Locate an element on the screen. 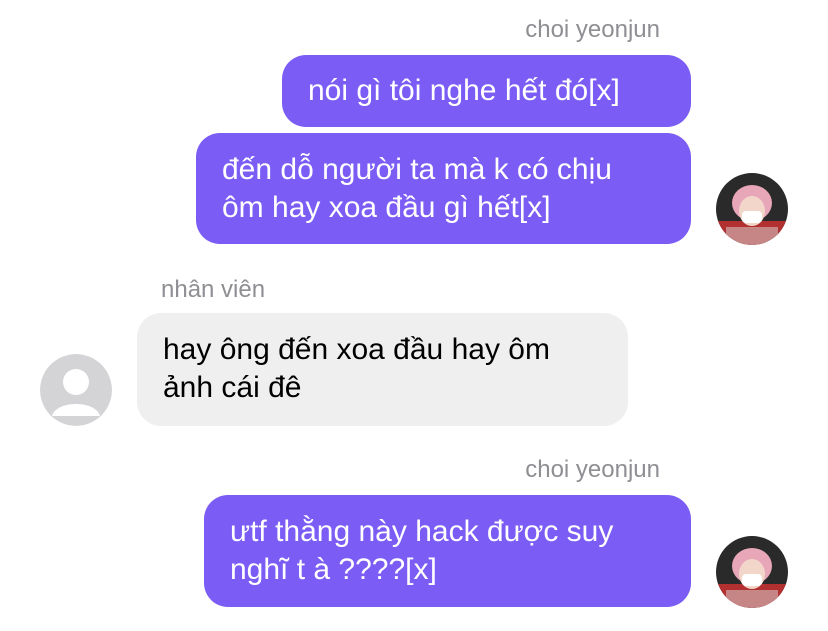 The height and width of the screenshot is (631, 828). message-text: nghĩ t à ????[x] is located at coordinates (333, 569).